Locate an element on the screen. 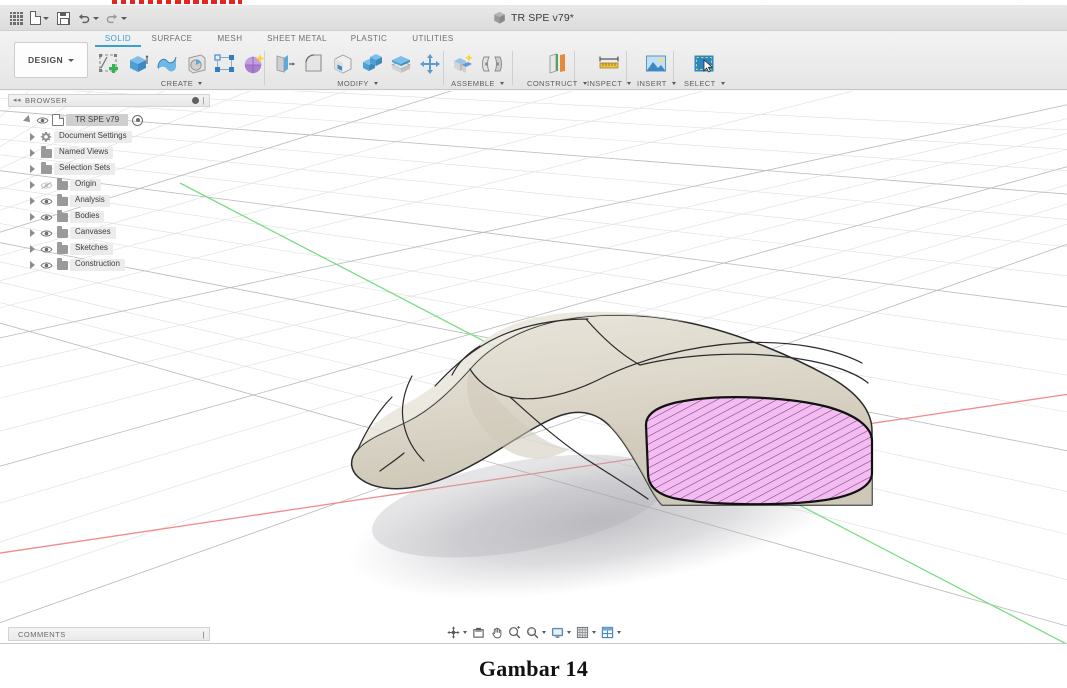 Image resolution: width=1067 pixels, height=688 pixels. joint-icon is located at coordinates (492, 64).